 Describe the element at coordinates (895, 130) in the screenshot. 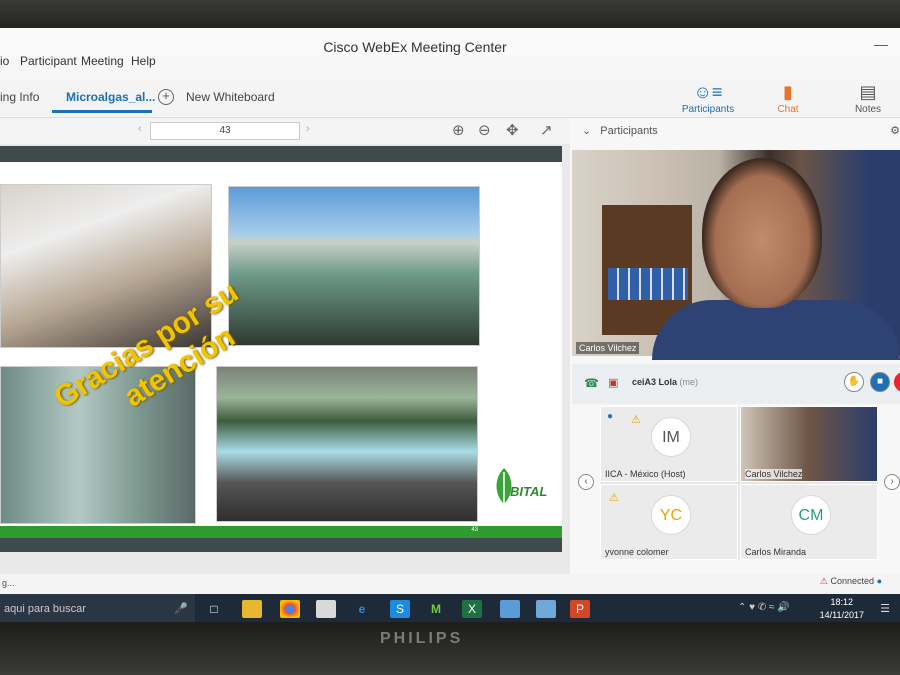

I see `settings-gear-icon: ⚙` at that location.